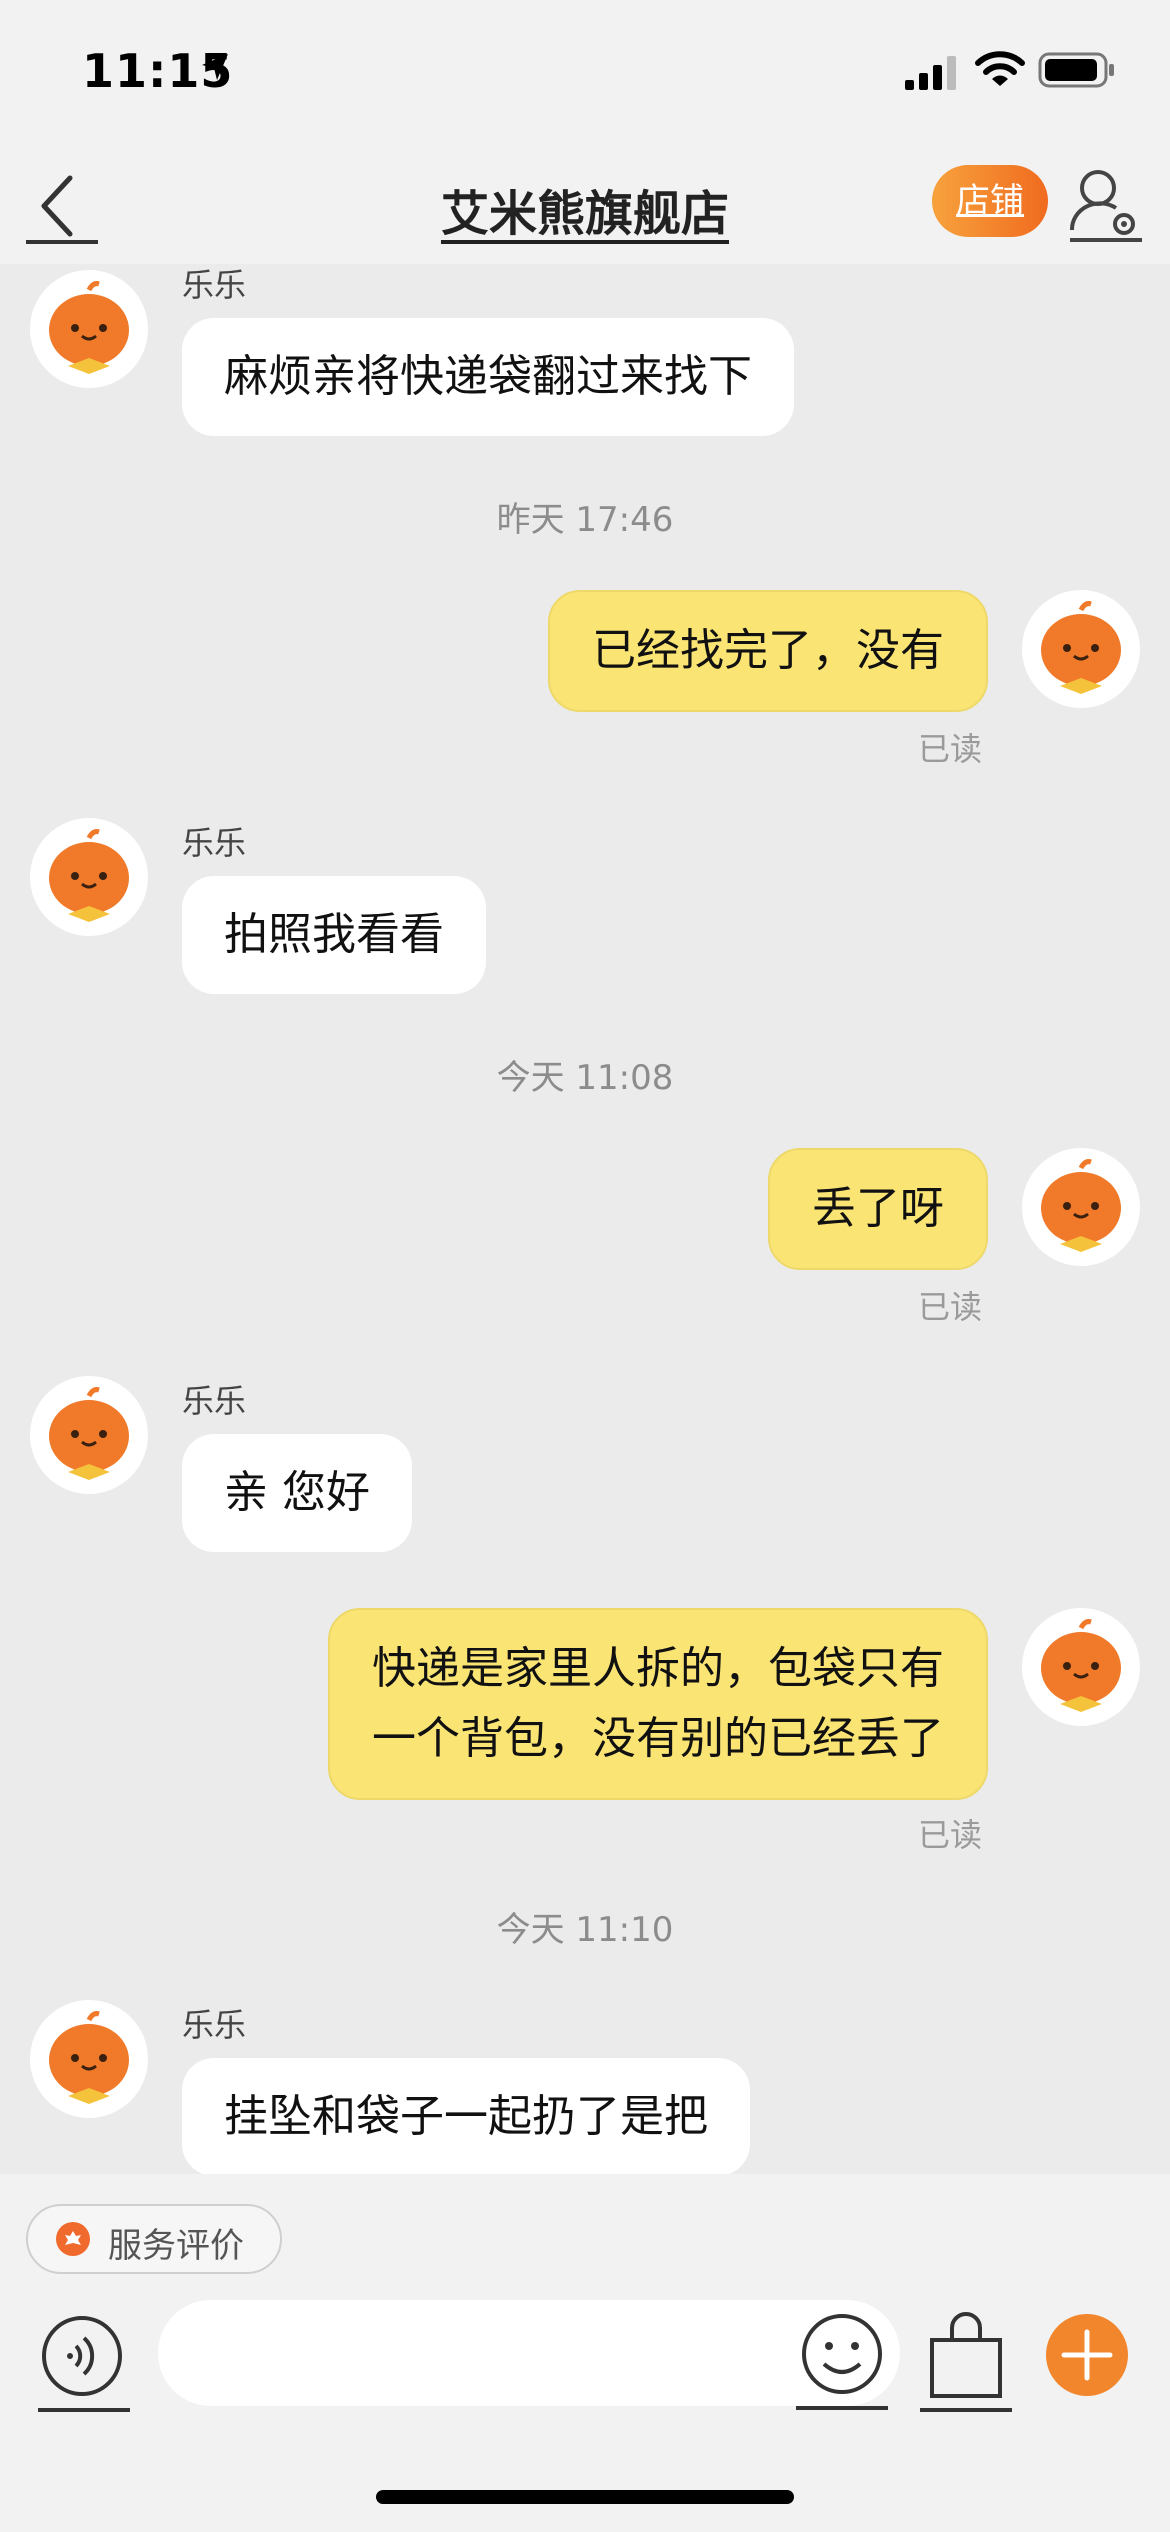  I want to click on emoji-icon, so click(842, 2360).